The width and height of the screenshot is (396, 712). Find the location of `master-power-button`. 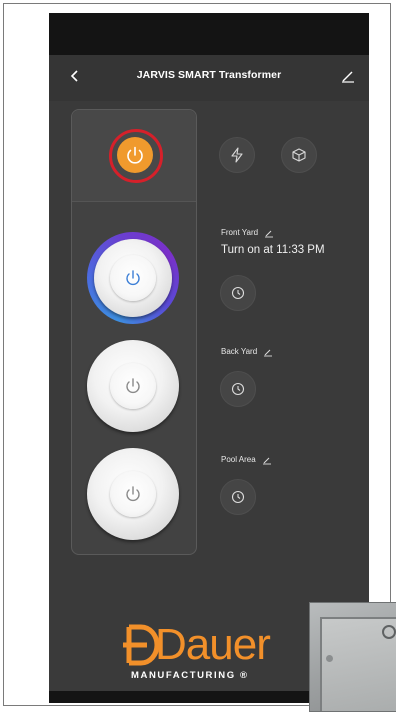

master-power-button is located at coordinates (135, 155).